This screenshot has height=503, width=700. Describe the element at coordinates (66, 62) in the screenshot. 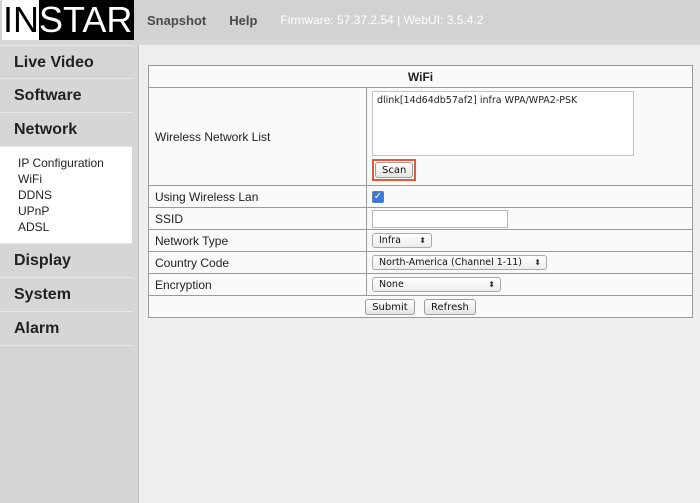

I see `sidebar-item-live-video: Live Video` at that location.